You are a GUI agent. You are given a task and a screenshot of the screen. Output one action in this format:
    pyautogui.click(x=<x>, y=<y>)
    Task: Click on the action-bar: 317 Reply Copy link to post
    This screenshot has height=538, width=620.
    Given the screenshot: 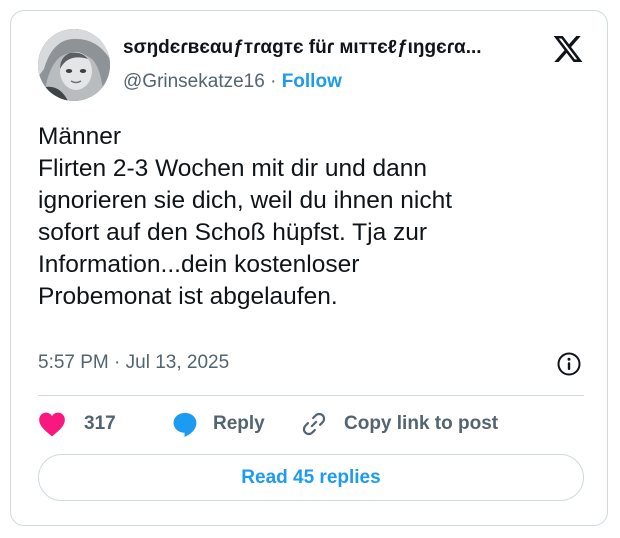 What is the action you would take?
    pyautogui.click(x=311, y=424)
    